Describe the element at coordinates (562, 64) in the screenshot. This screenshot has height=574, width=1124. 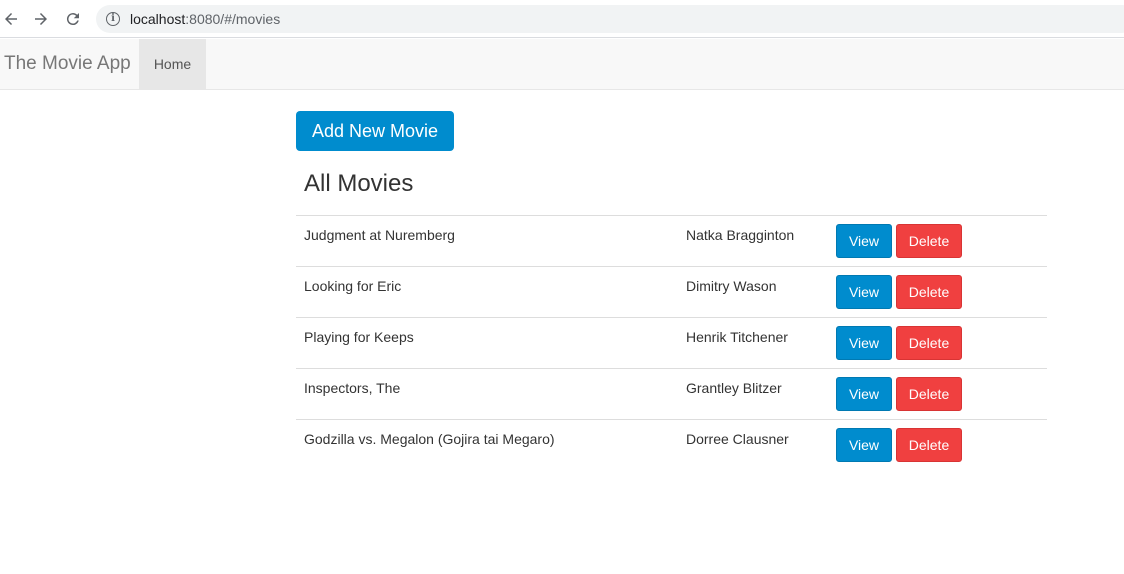
I see `app-navbar: The Movie App Home` at that location.